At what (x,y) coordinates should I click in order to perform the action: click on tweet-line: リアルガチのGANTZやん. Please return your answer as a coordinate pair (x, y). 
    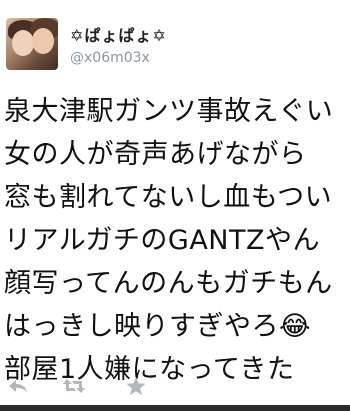
    Looking at the image, I should click on (162, 240).